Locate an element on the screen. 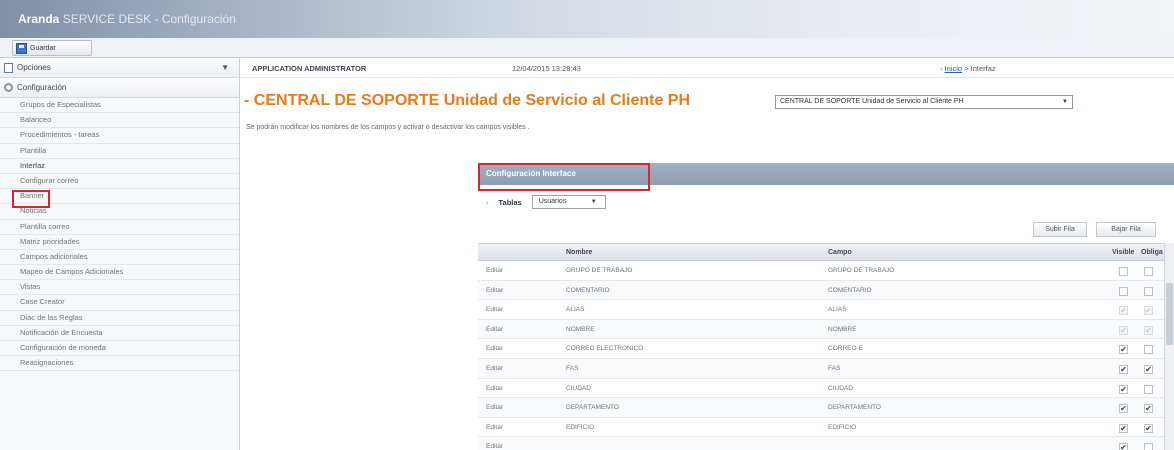 This screenshot has height=450, width=1174. sidebar-item: Grupos de Especialistas is located at coordinates (119, 106).